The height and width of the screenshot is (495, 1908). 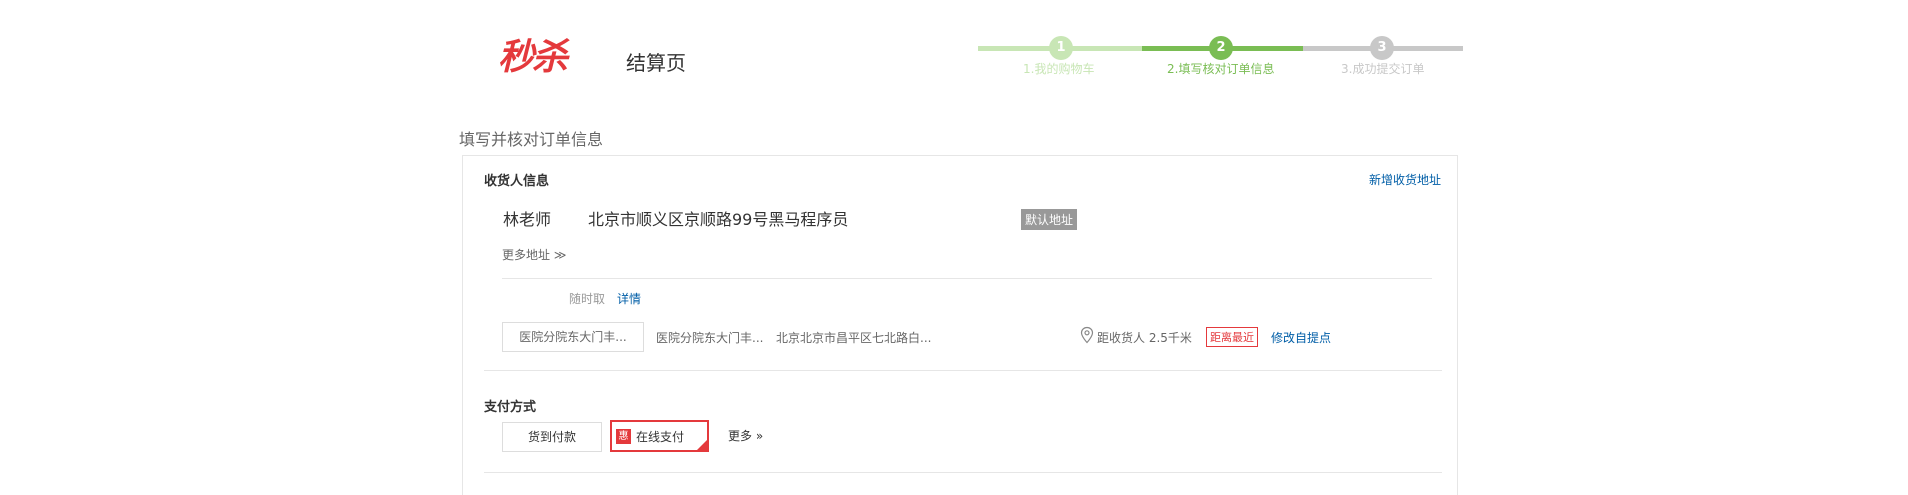 I want to click on step-3-label: 3.成功提交订单, so click(x=1383, y=69).